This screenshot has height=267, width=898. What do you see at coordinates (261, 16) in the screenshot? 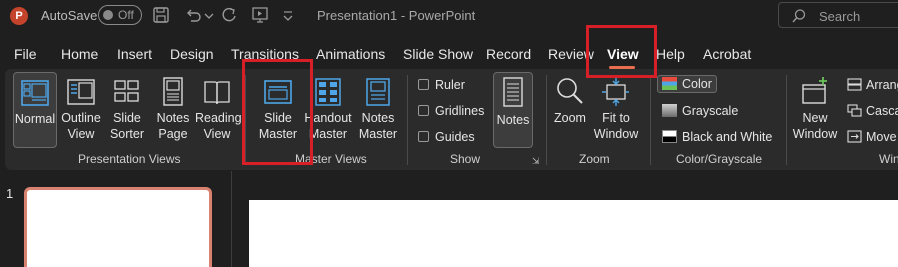
I see `start-slideshow-icon` at bounding box center [261, 16].